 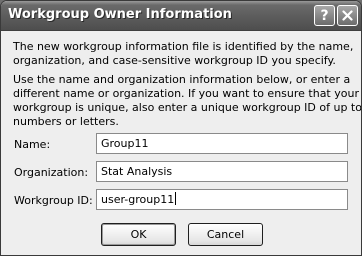 I want to click on name-field-value: Group11, so click(x=125, y=143).